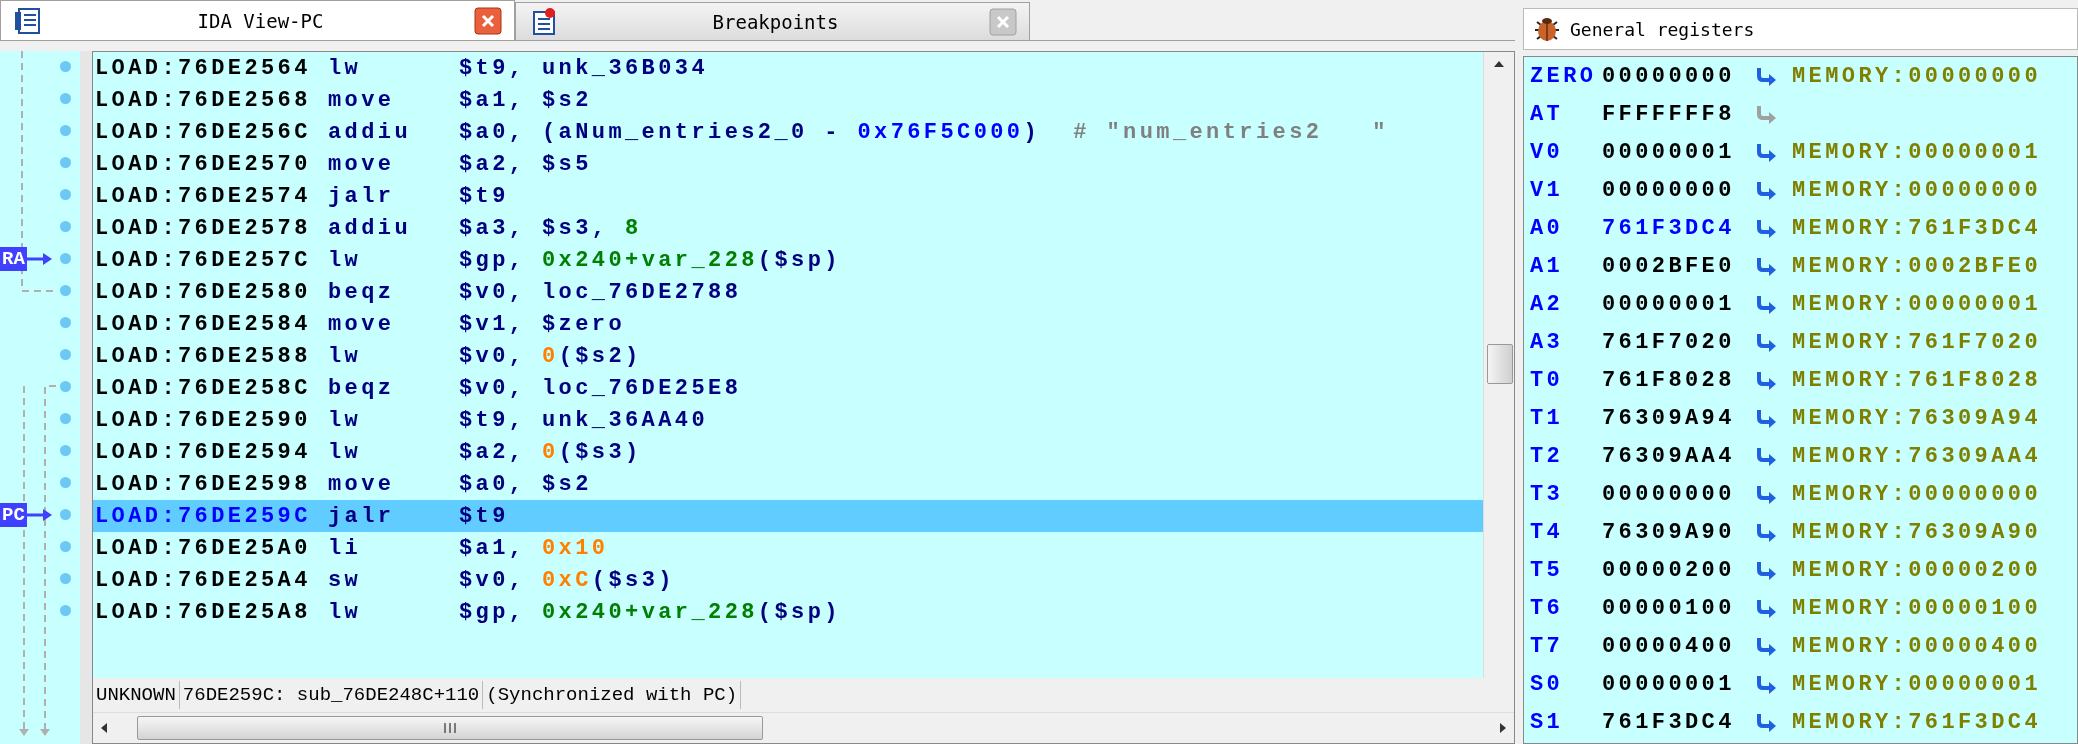 The height and width of the screenshot is (744, 2078). Describe the element at coordinates (1917, 266) in the screenshot. I see `memory-reference: MEMORY:0002BFE0` at that location.